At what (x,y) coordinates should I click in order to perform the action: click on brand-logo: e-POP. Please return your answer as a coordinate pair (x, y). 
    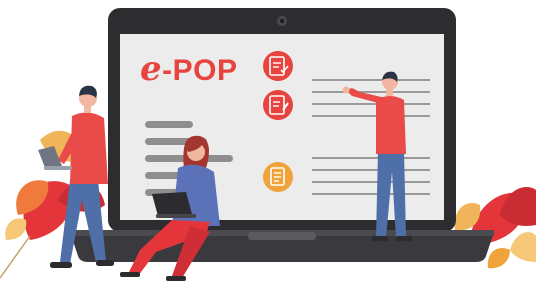
    Looking at the image, I should click on (189, 69).